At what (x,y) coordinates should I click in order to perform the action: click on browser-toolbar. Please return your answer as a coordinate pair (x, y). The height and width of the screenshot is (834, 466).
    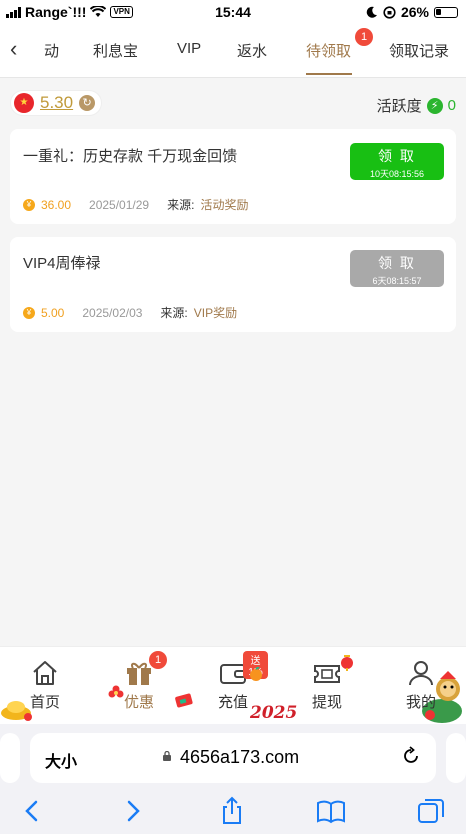
    Looking at the image, I should click on (233, 812).